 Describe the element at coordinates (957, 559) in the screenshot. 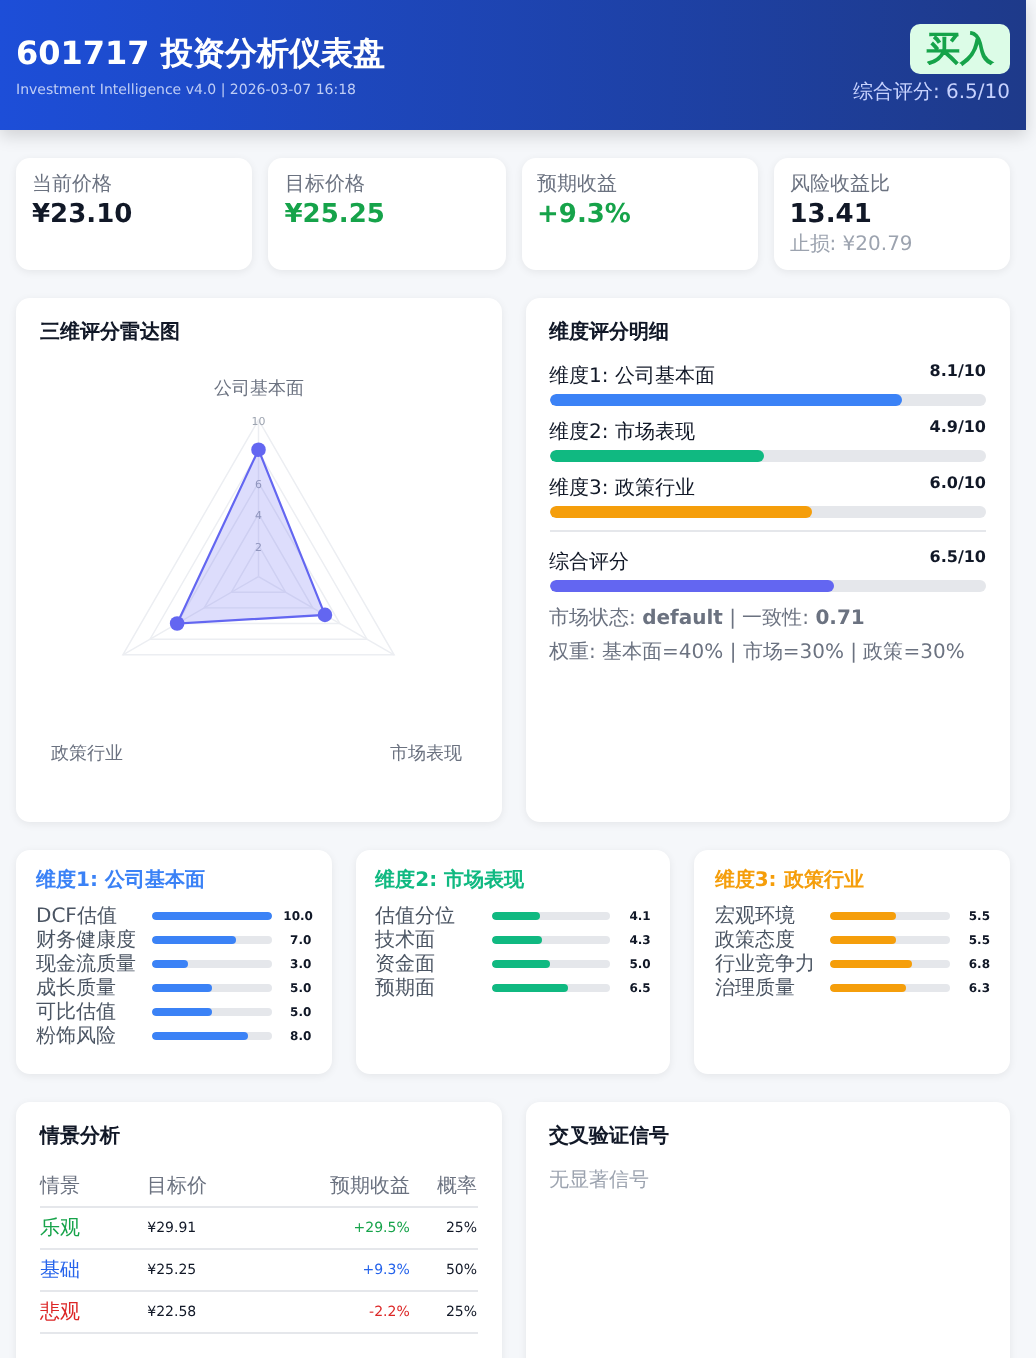

I see `total-score: 6.5/10` at that location.